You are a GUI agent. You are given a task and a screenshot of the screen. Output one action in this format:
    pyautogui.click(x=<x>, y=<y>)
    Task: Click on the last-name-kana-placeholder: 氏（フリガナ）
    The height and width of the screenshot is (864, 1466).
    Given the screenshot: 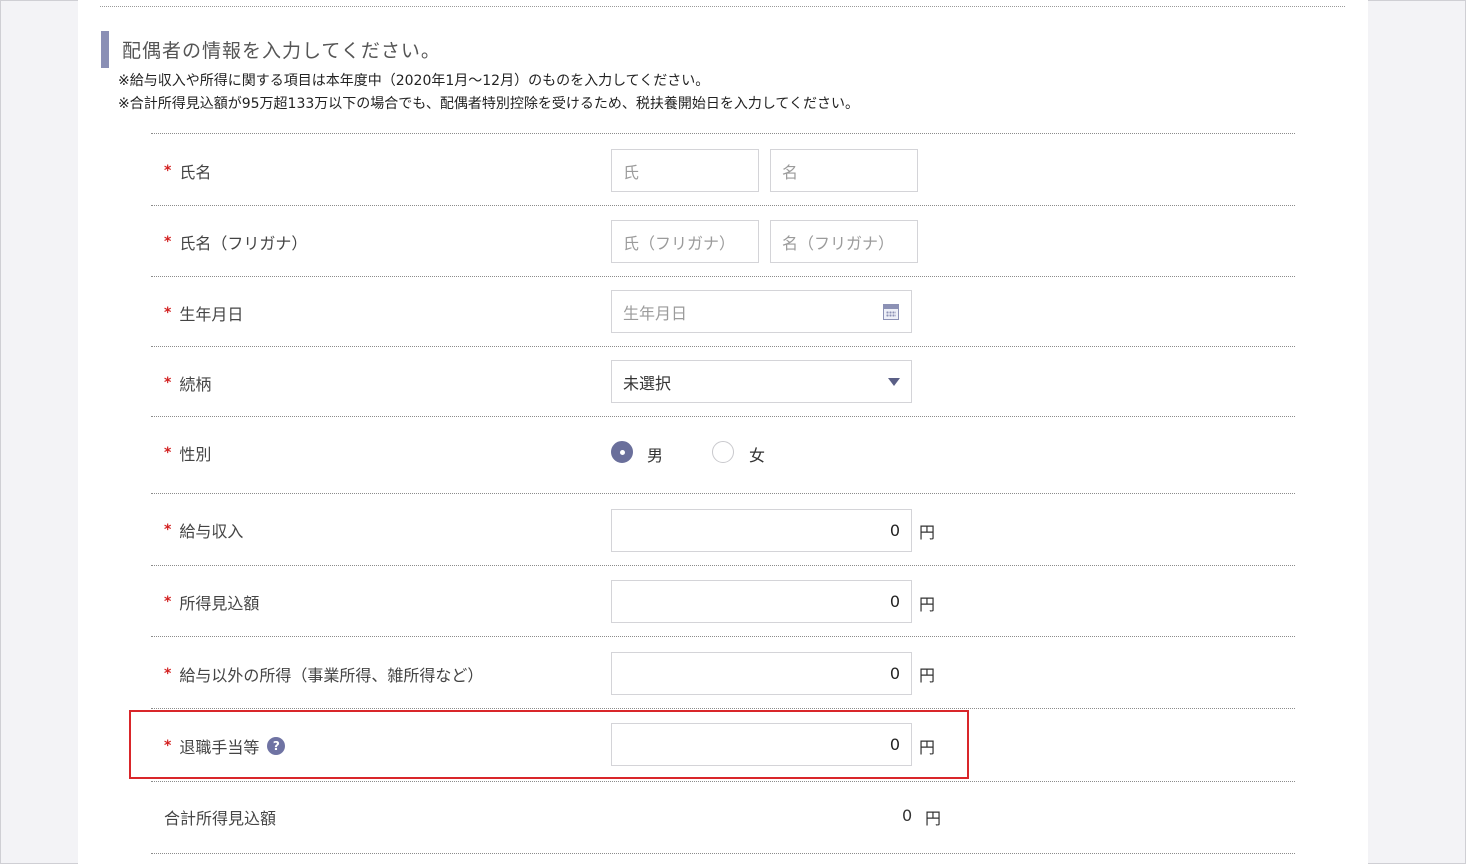 What is the action you would take?
    pyautogui.click(x=679, y=243)
    